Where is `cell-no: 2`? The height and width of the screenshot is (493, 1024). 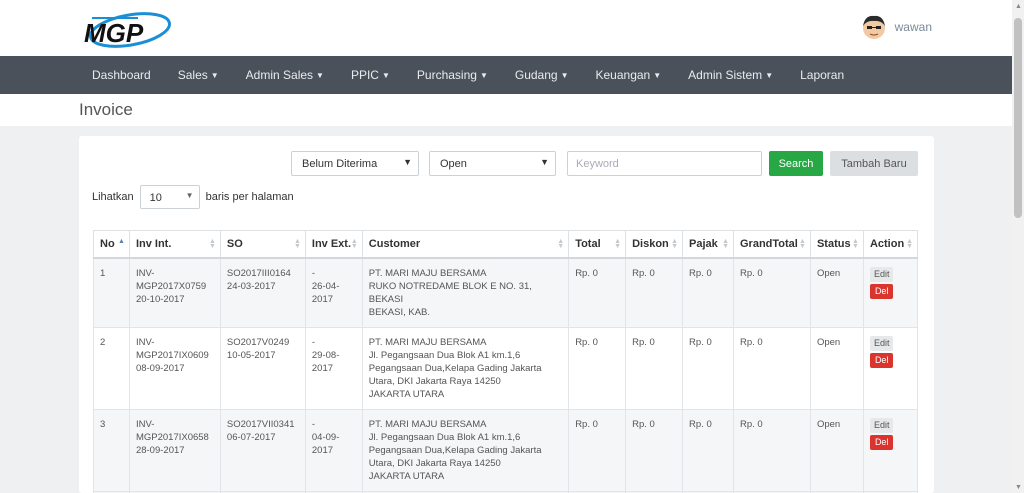
cell-no: 2 is located at coordinates (111, 368).